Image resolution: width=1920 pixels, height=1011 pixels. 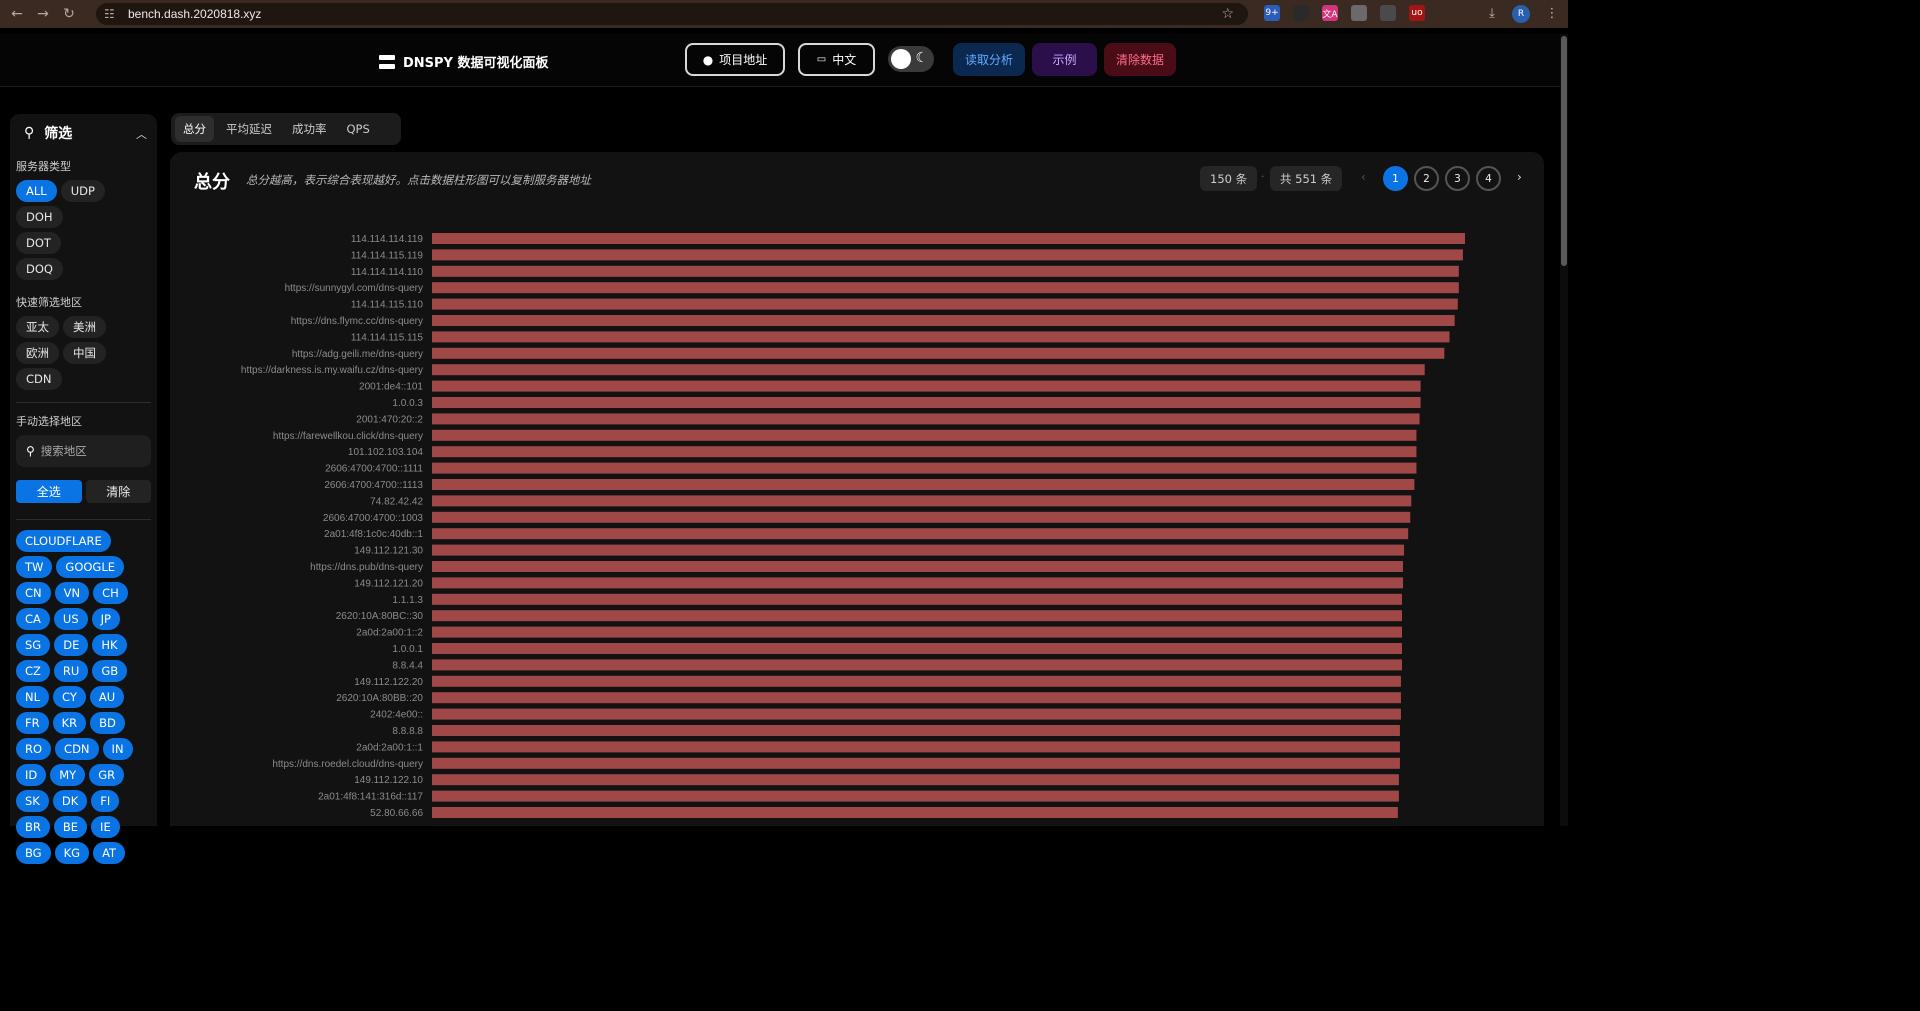 What do you see at coordinates (33, 645) in the screenshot?
I see `region-chip: SG` at bounding box center [33, 645].